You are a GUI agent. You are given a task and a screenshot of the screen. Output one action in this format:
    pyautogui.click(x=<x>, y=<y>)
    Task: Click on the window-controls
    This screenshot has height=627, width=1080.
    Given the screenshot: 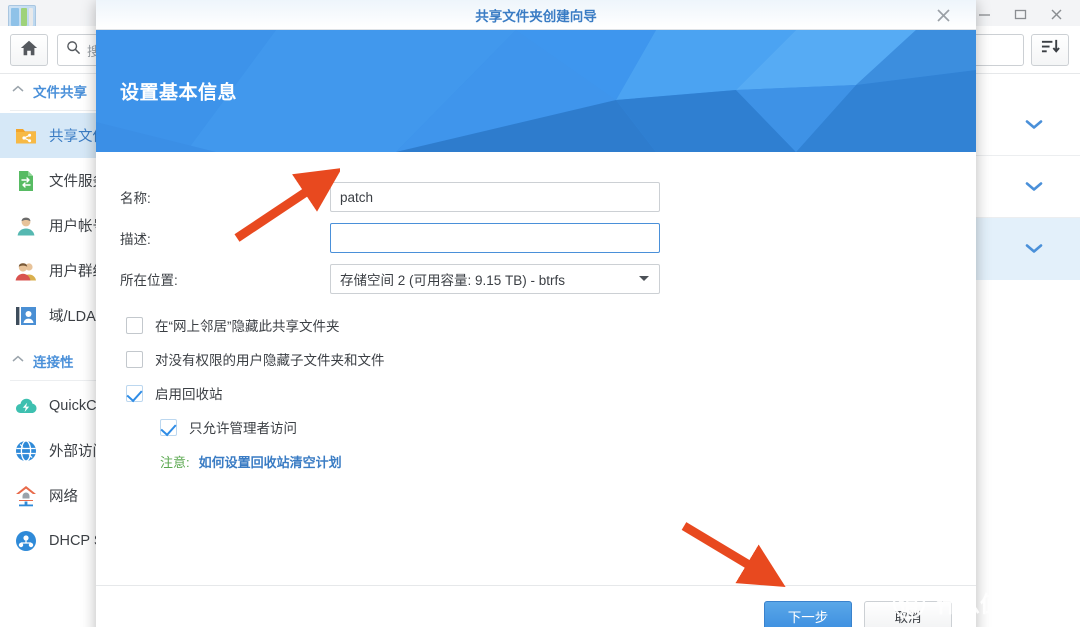 What is the action you would take?
    pyautogui.click(x=1020, y=14)
    